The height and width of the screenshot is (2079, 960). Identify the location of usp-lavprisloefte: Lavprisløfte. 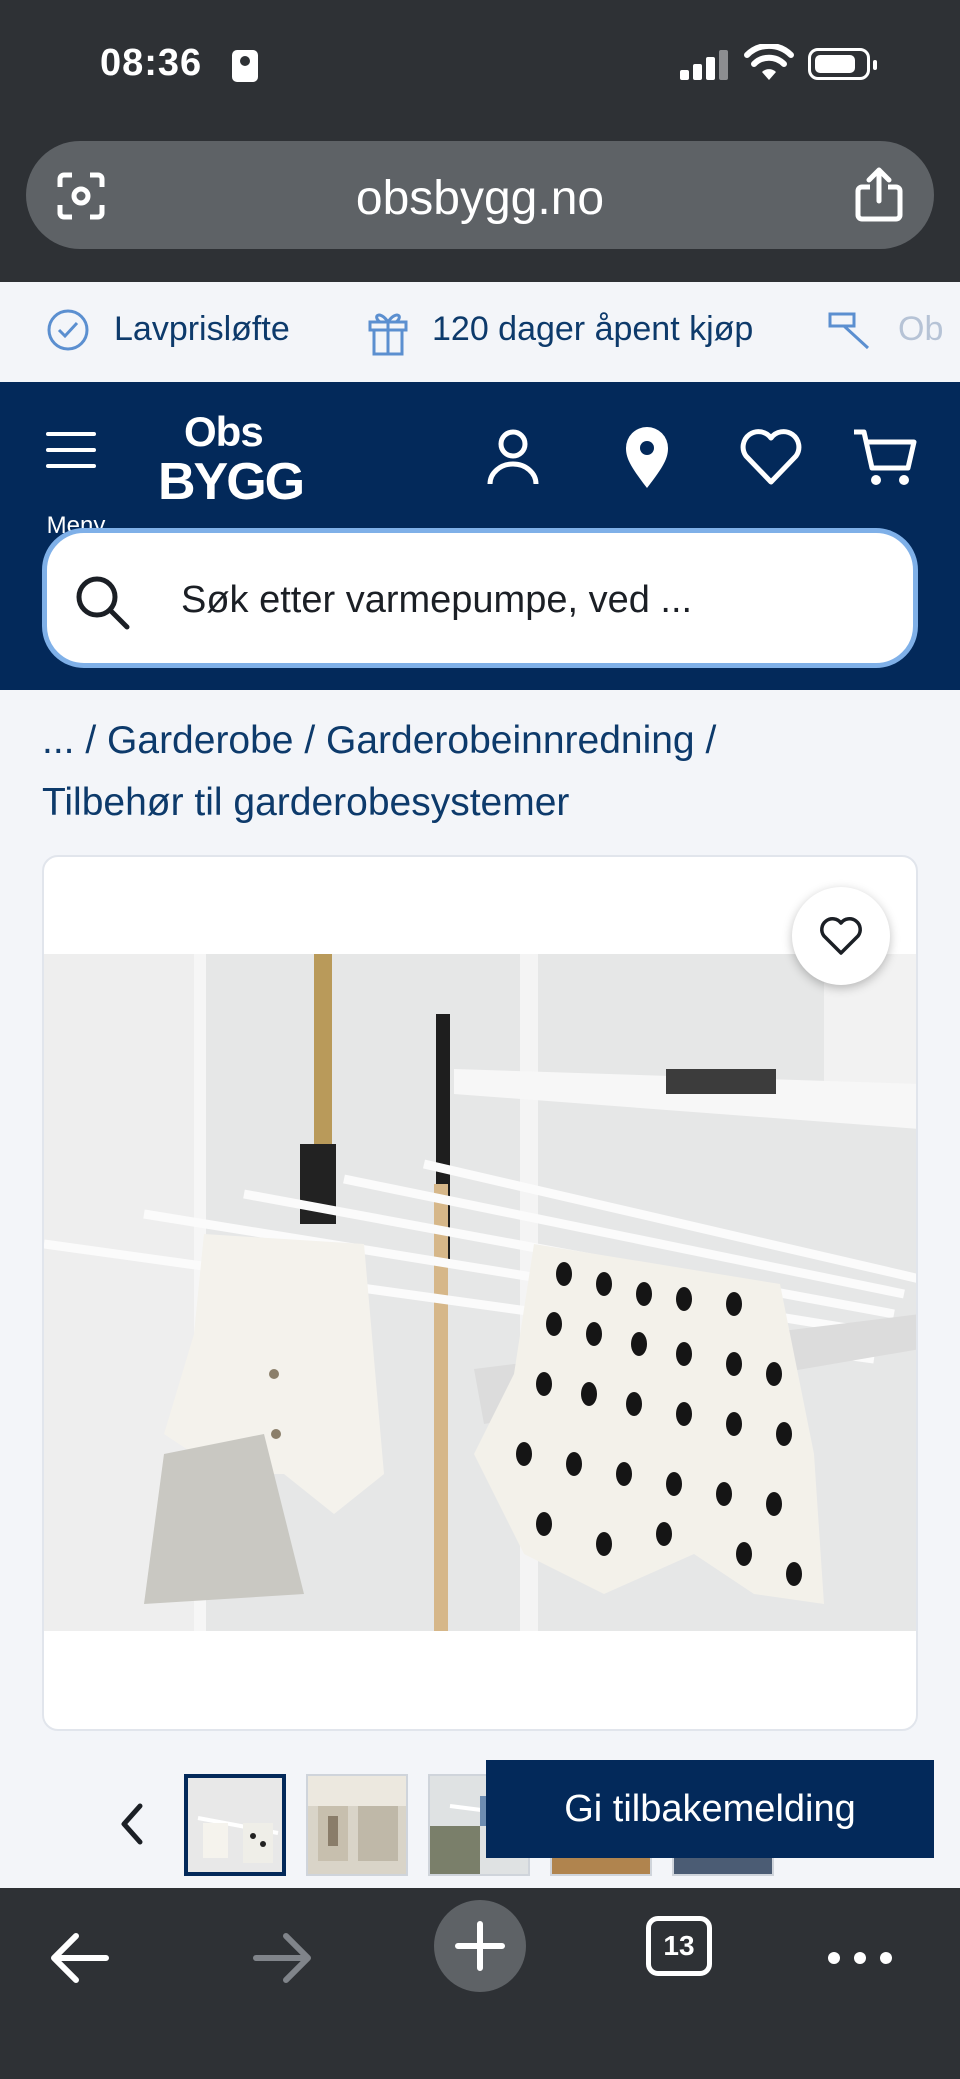
(202, 329).